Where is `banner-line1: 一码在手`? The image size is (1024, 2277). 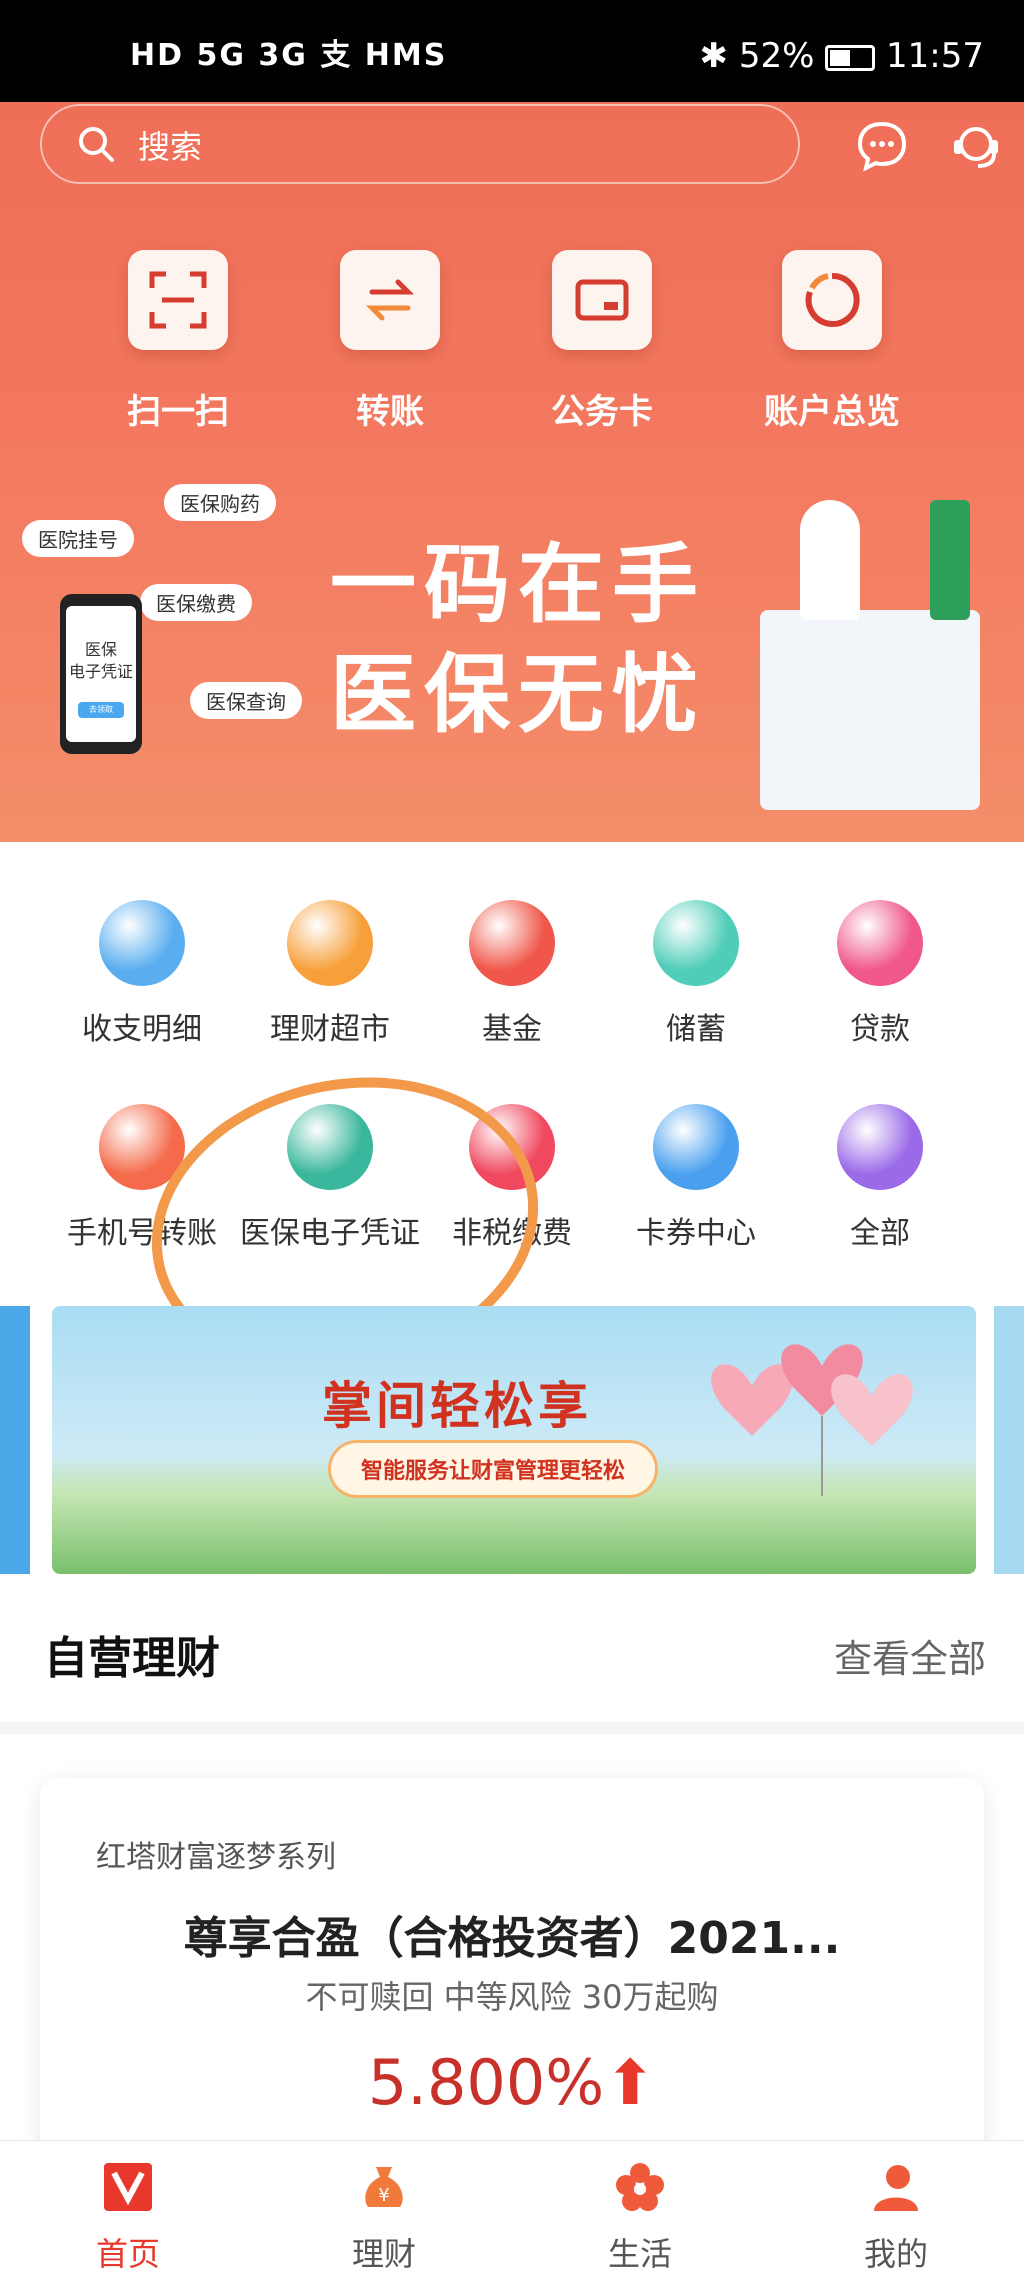
banner-line1: 一码在手 is located at coordinates (518, 585).